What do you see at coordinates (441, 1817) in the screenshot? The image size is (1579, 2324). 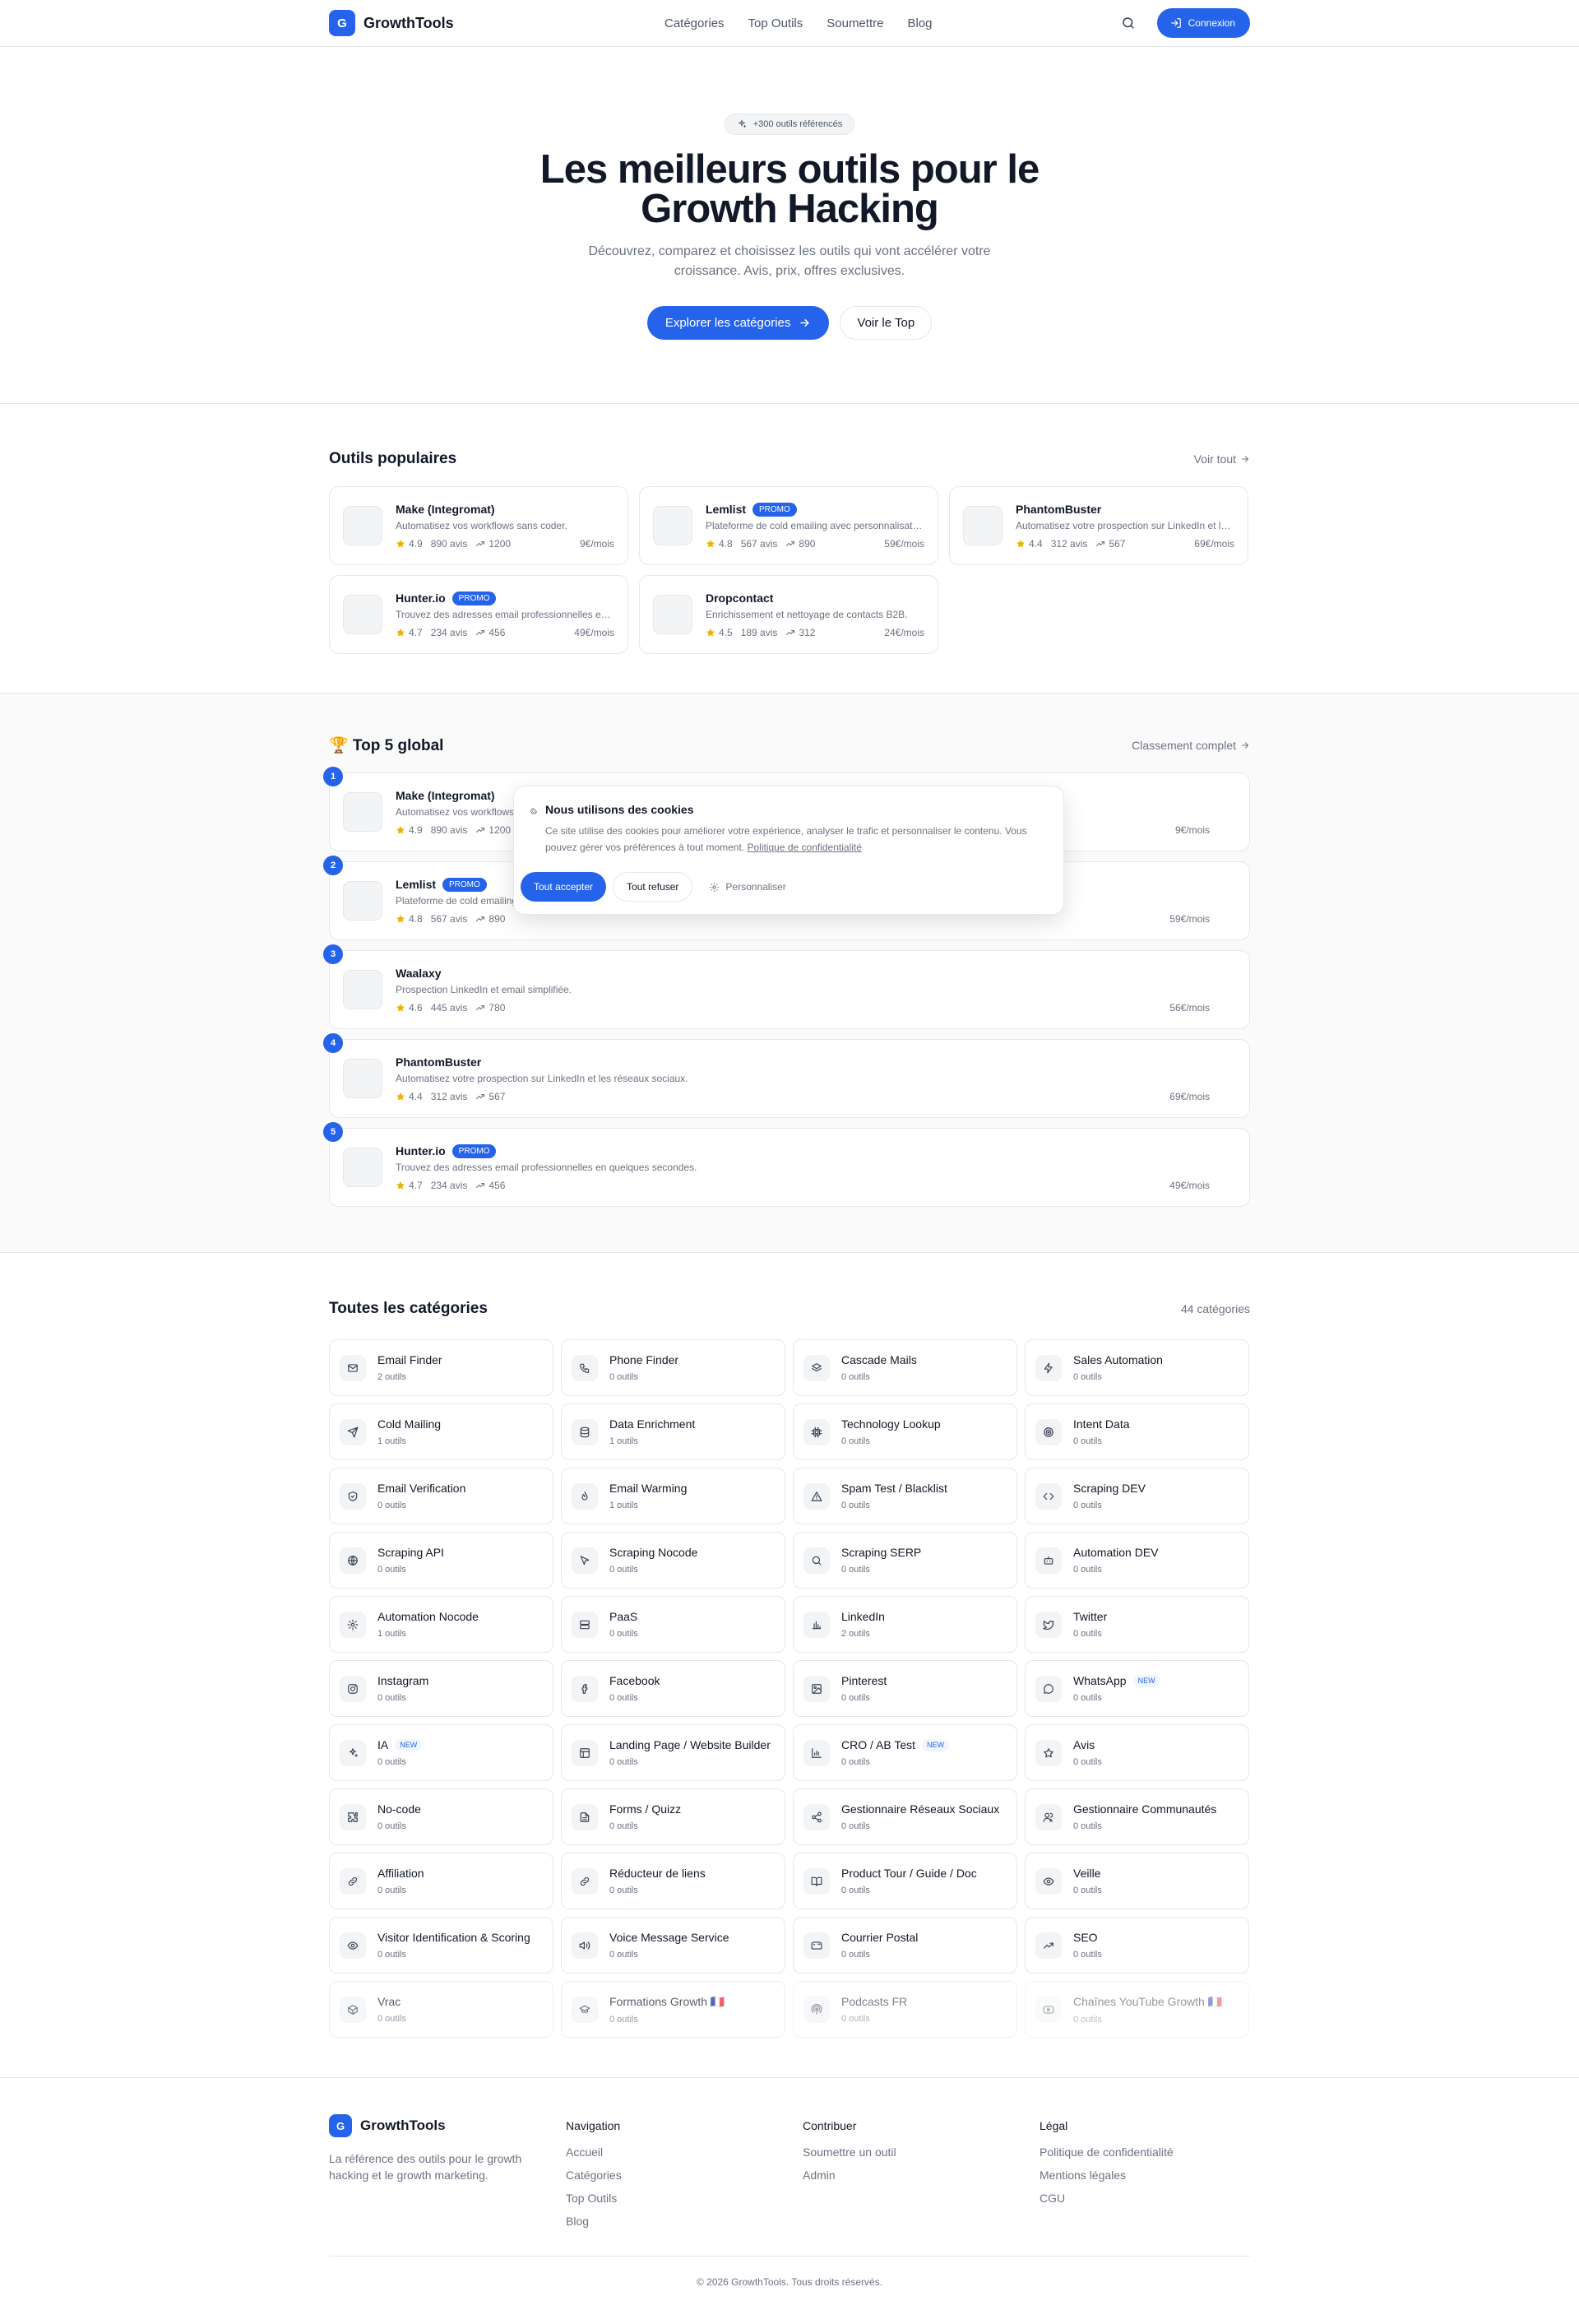 I see `category-card: No-code 0 outils` at bounding box center [441, 1817].